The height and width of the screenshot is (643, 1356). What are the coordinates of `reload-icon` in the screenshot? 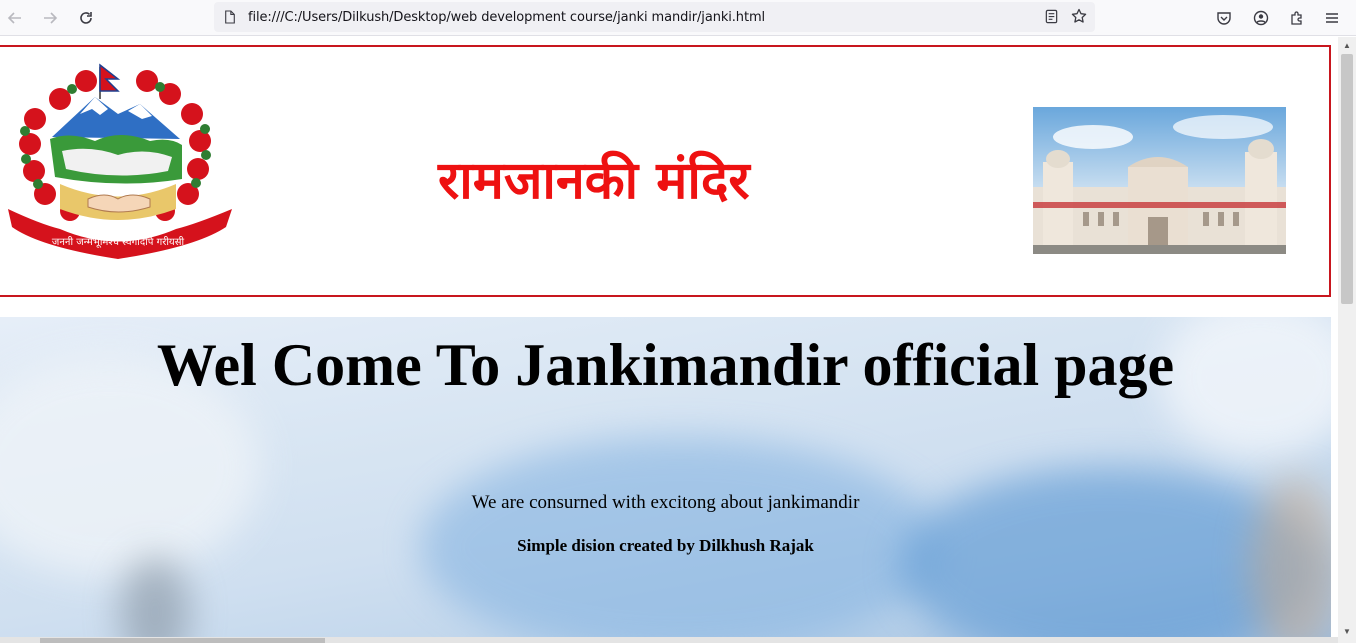 It's located at (86, 18).